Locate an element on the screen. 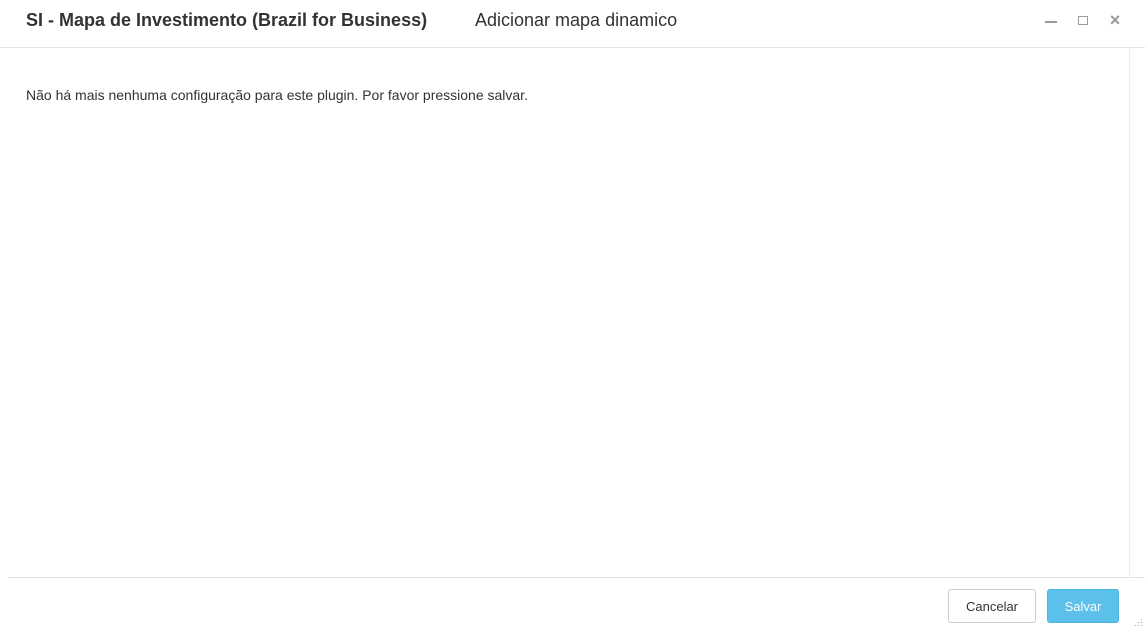 Image resolution: width=1145 pixels, height=626 pixels. window-controls: × is located at coordinates (1077, 20).